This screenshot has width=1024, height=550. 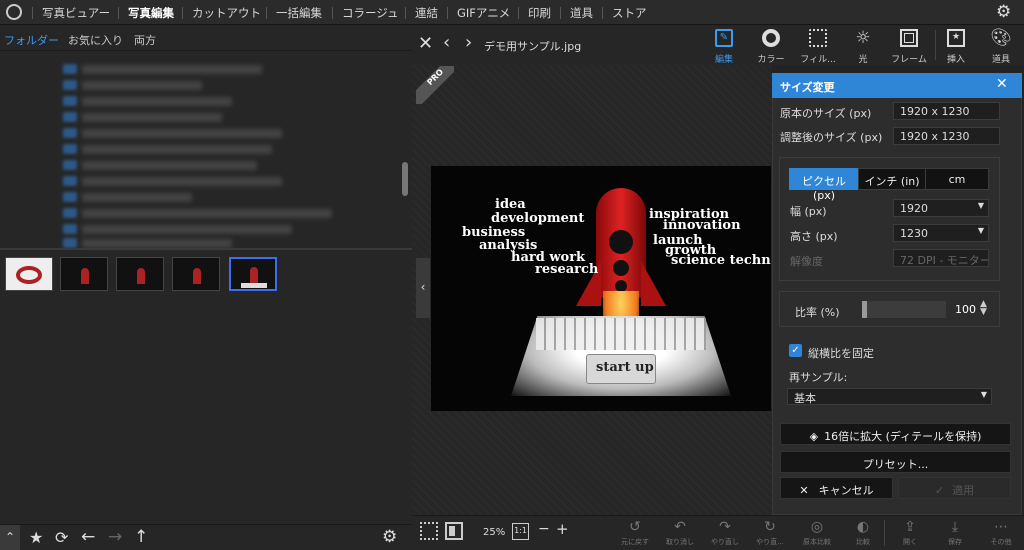 What do you see at coordinates (76, 13) in the screenshot?
I see `menu-photo-viewer: 写真ビュアー` at bounding box center [76, 13].